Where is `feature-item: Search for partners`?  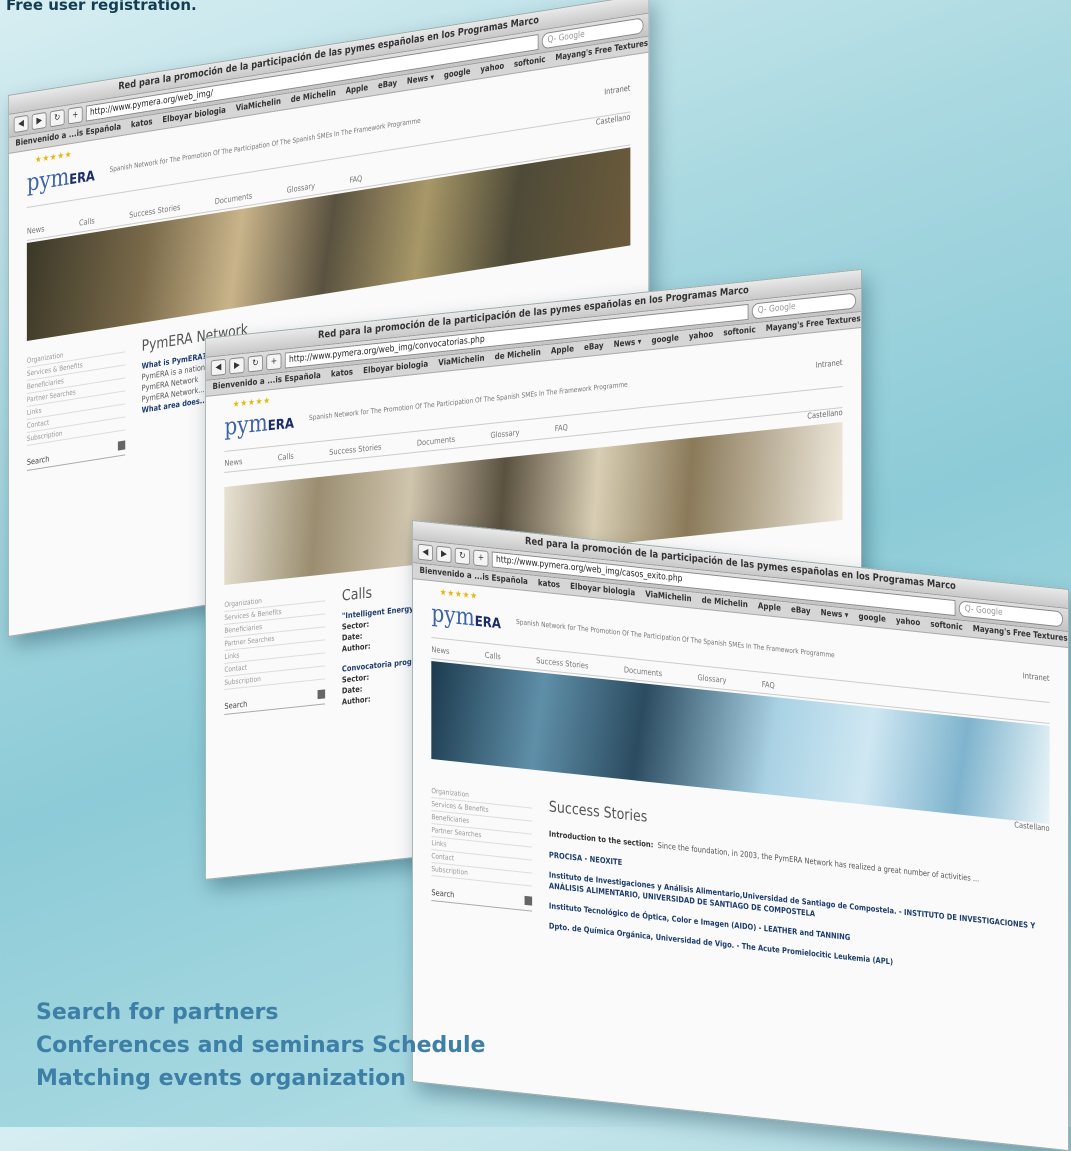 feature-item: Search for partners is located at coordinates (157, 1012).